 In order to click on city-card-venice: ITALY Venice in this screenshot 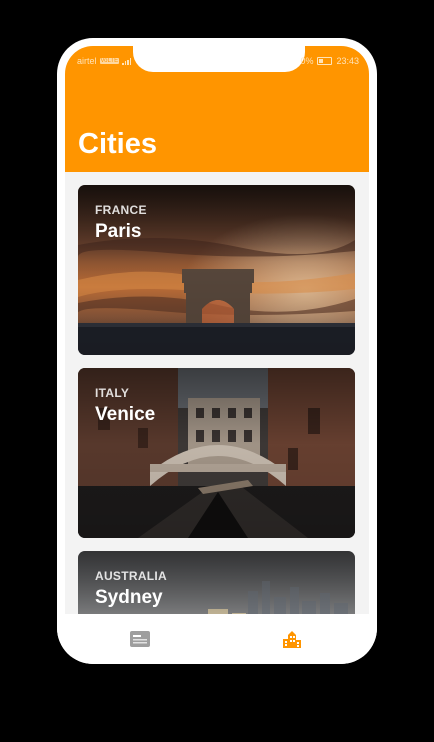, I will do `click(216, 453)`.